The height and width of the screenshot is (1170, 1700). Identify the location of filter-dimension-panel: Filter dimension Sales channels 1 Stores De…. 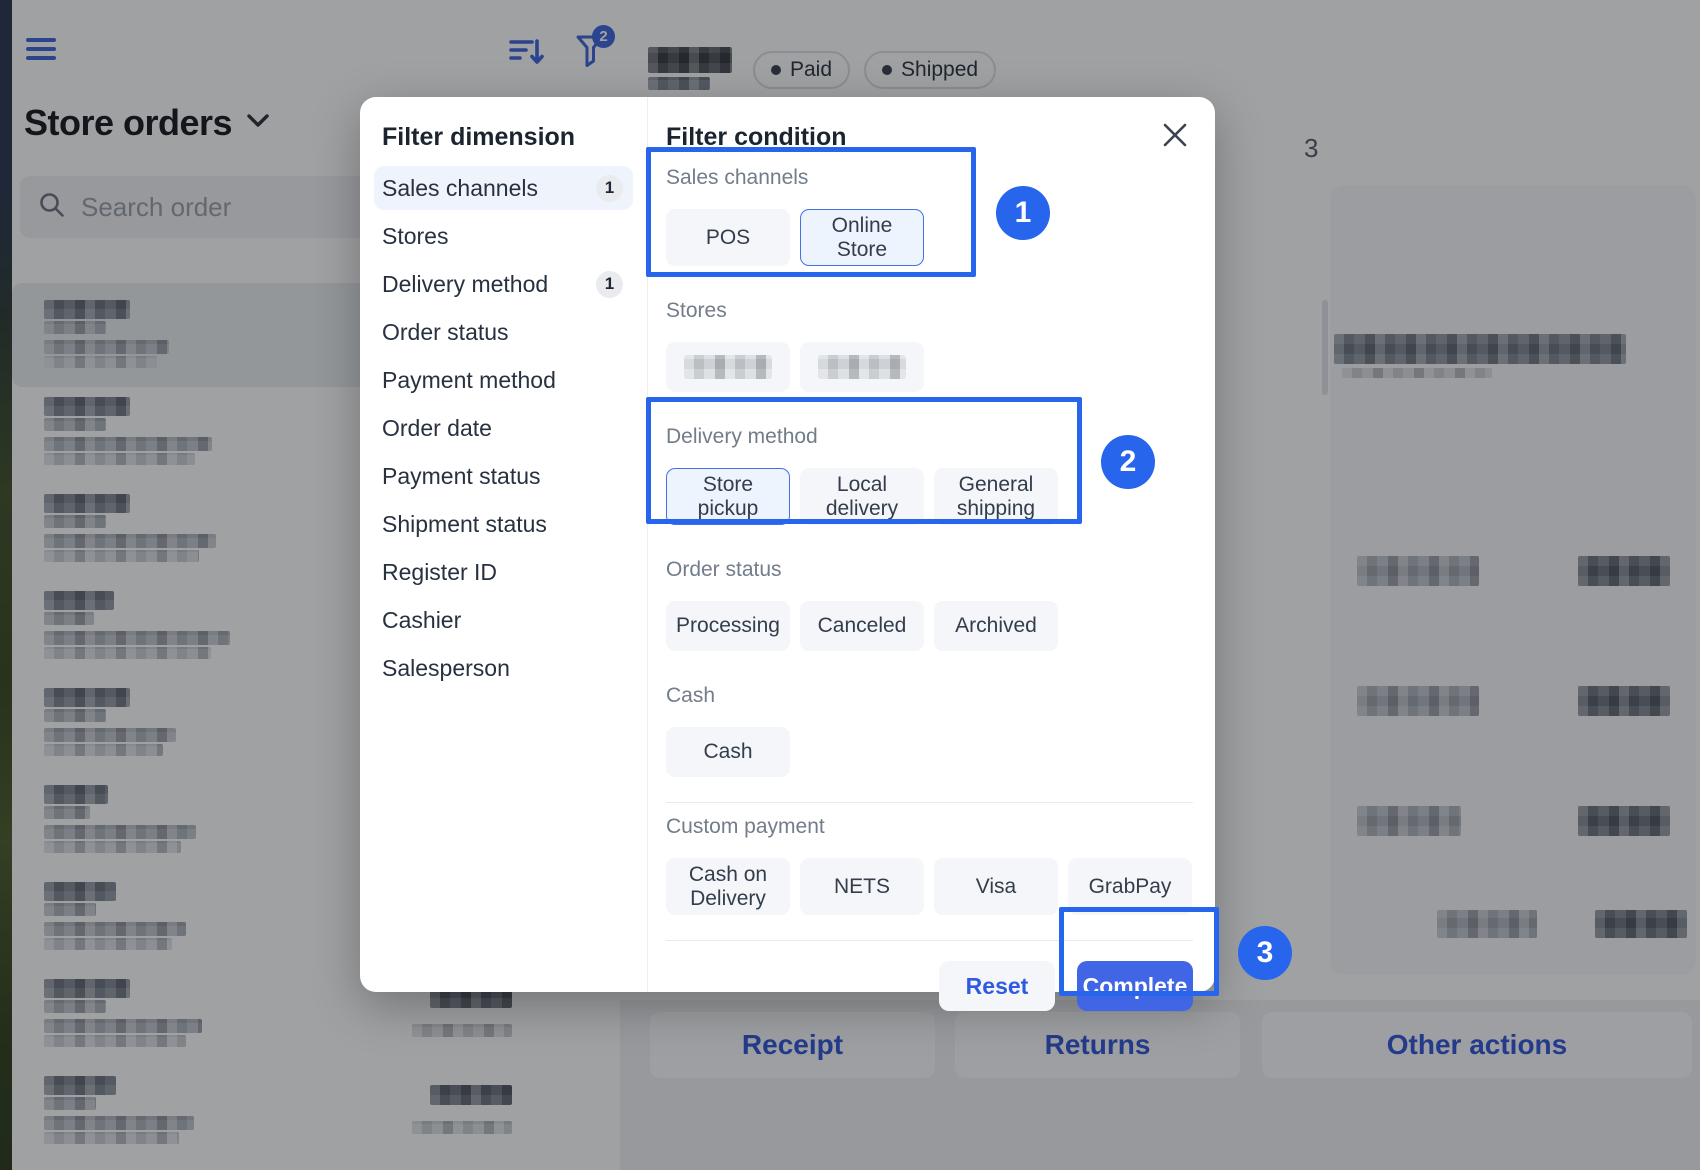
(504, 544).